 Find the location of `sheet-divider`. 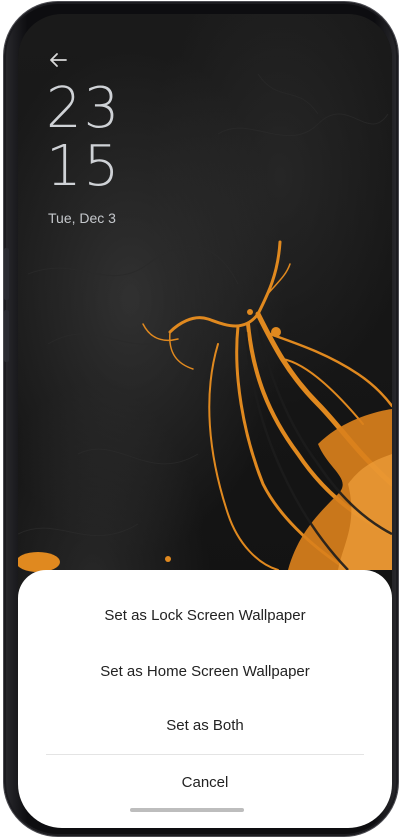

sheet-divider is located at coordinates (205, 754).